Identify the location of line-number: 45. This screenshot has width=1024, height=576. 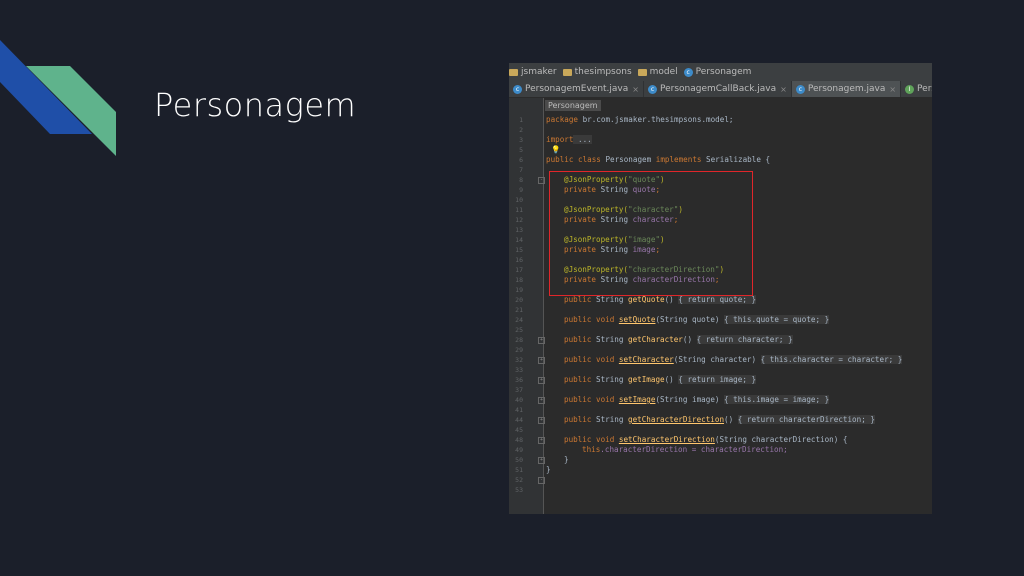
(519, 430).